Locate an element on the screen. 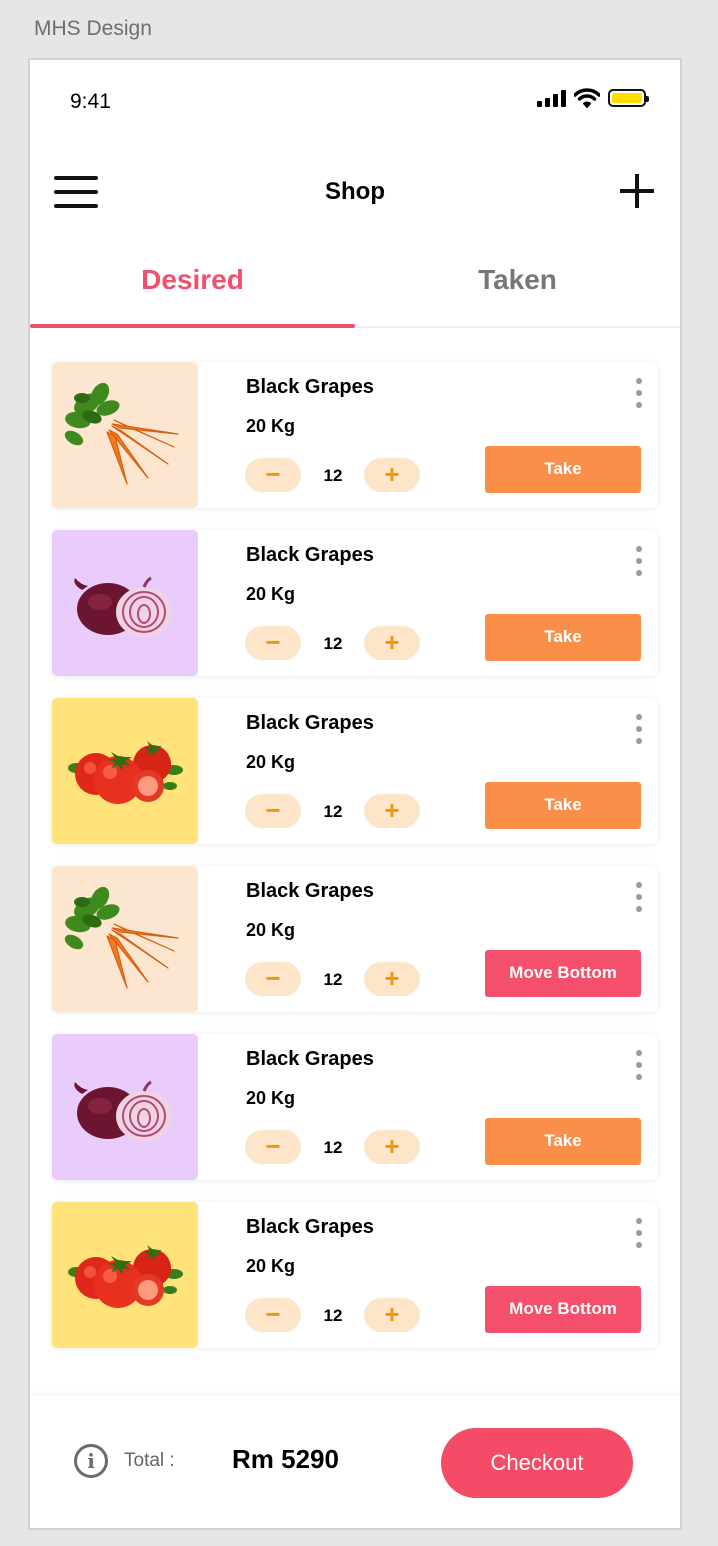 The width and height of the screenshot is (718, 1546). footer-bar: i Total : Rm 5290 Checkout is located at coordinates (355, 1462).